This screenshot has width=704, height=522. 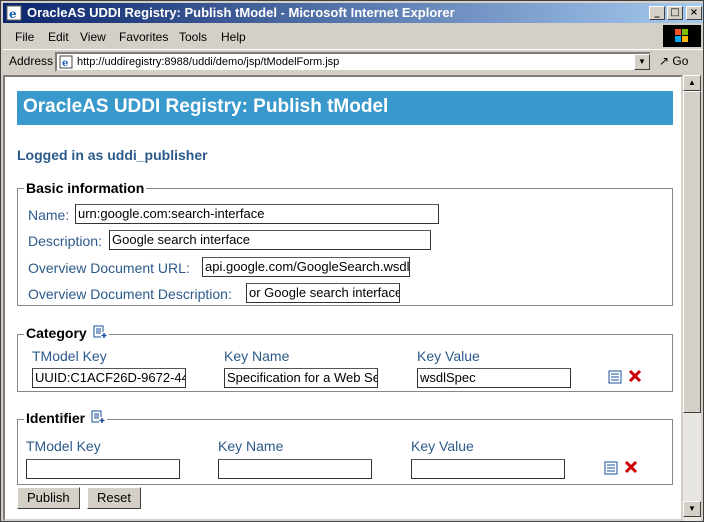 I want to click on identifier-key-name-header: Key Name, so click(x=251, y=446).